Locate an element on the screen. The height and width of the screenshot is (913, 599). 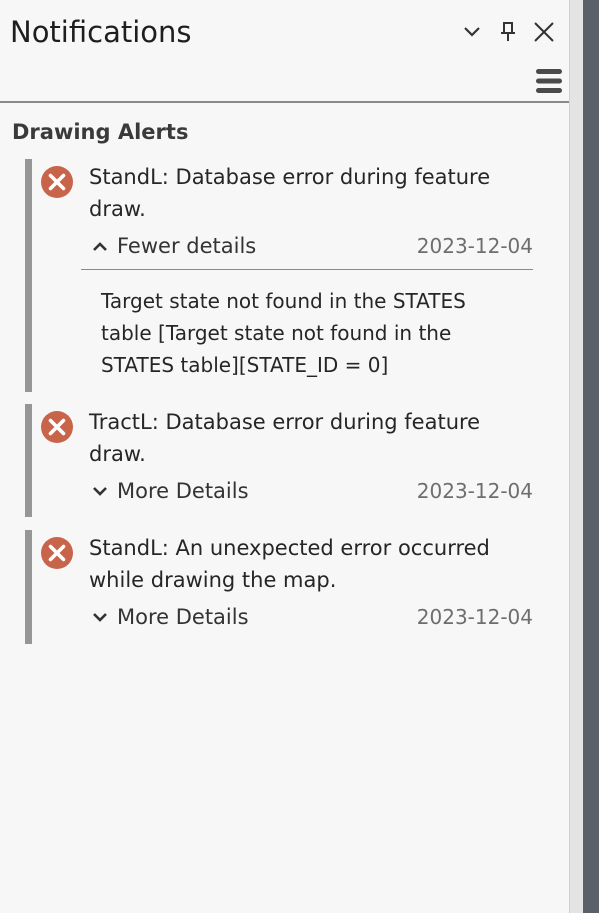
chevron-up-icon is located at coordinates (100, 246).